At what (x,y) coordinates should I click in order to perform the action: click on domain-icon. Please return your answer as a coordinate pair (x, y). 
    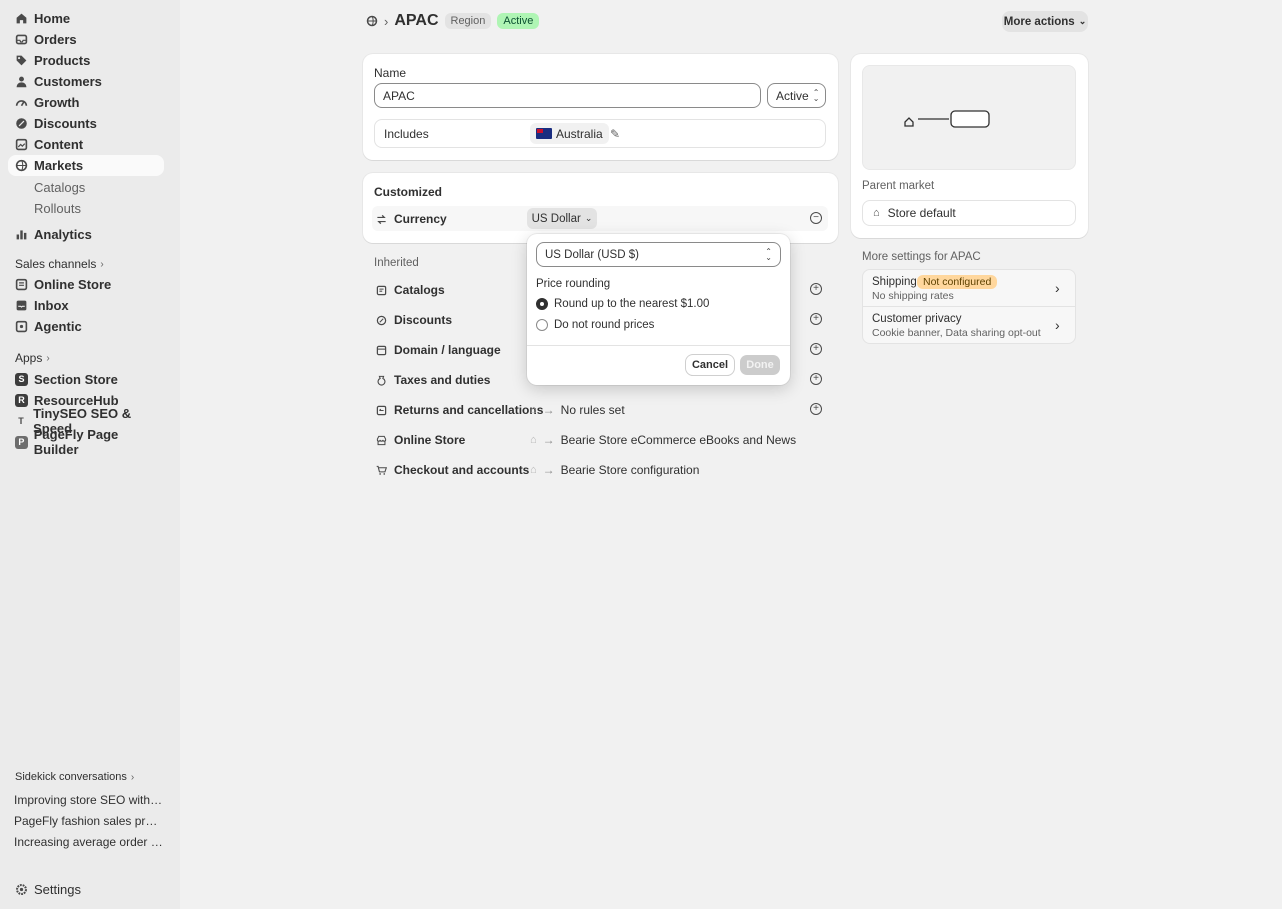
    Looking at the image, I should click on (381, 350).